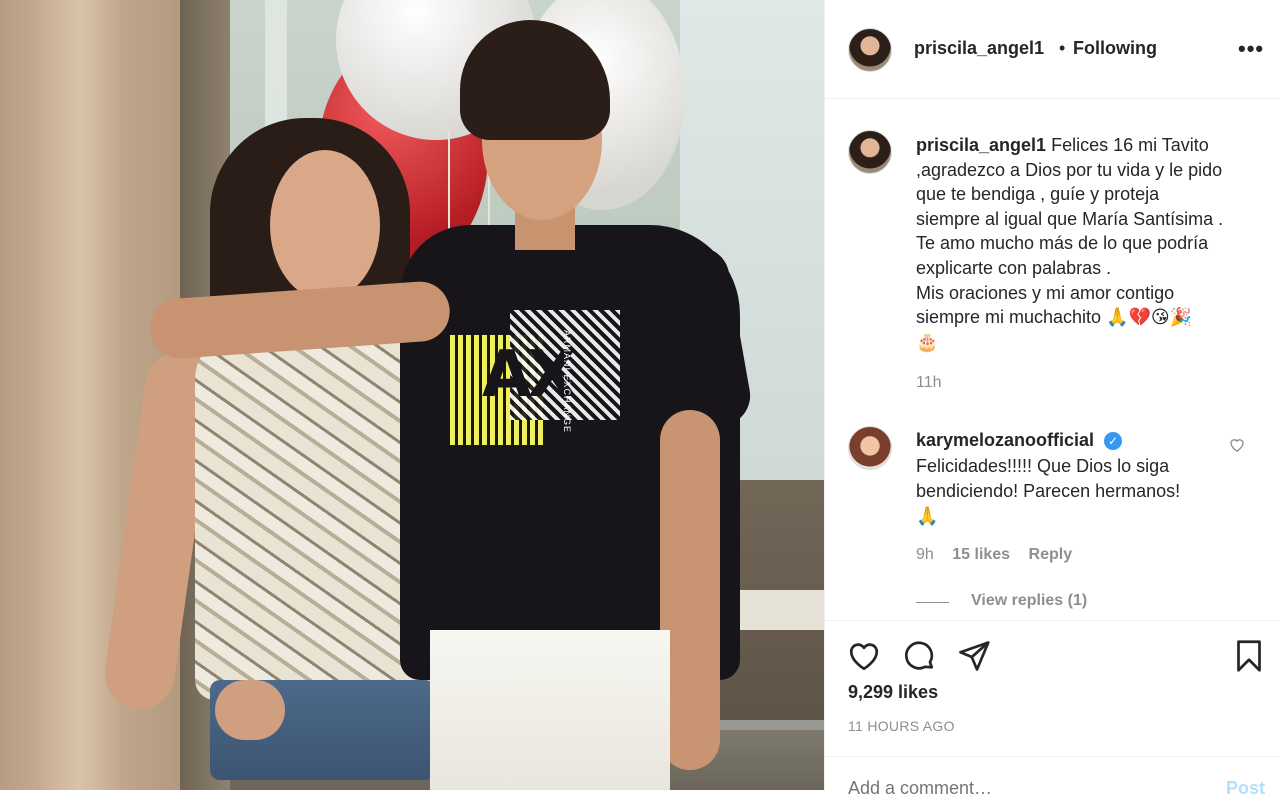 Image resolution: width=1280 pixels, height=799 pixels. What do you see at coordinates (1014, 267) in the screenshot?
I see `caption-line: explicarte con palabras .` at bounding box center [1014, 267].